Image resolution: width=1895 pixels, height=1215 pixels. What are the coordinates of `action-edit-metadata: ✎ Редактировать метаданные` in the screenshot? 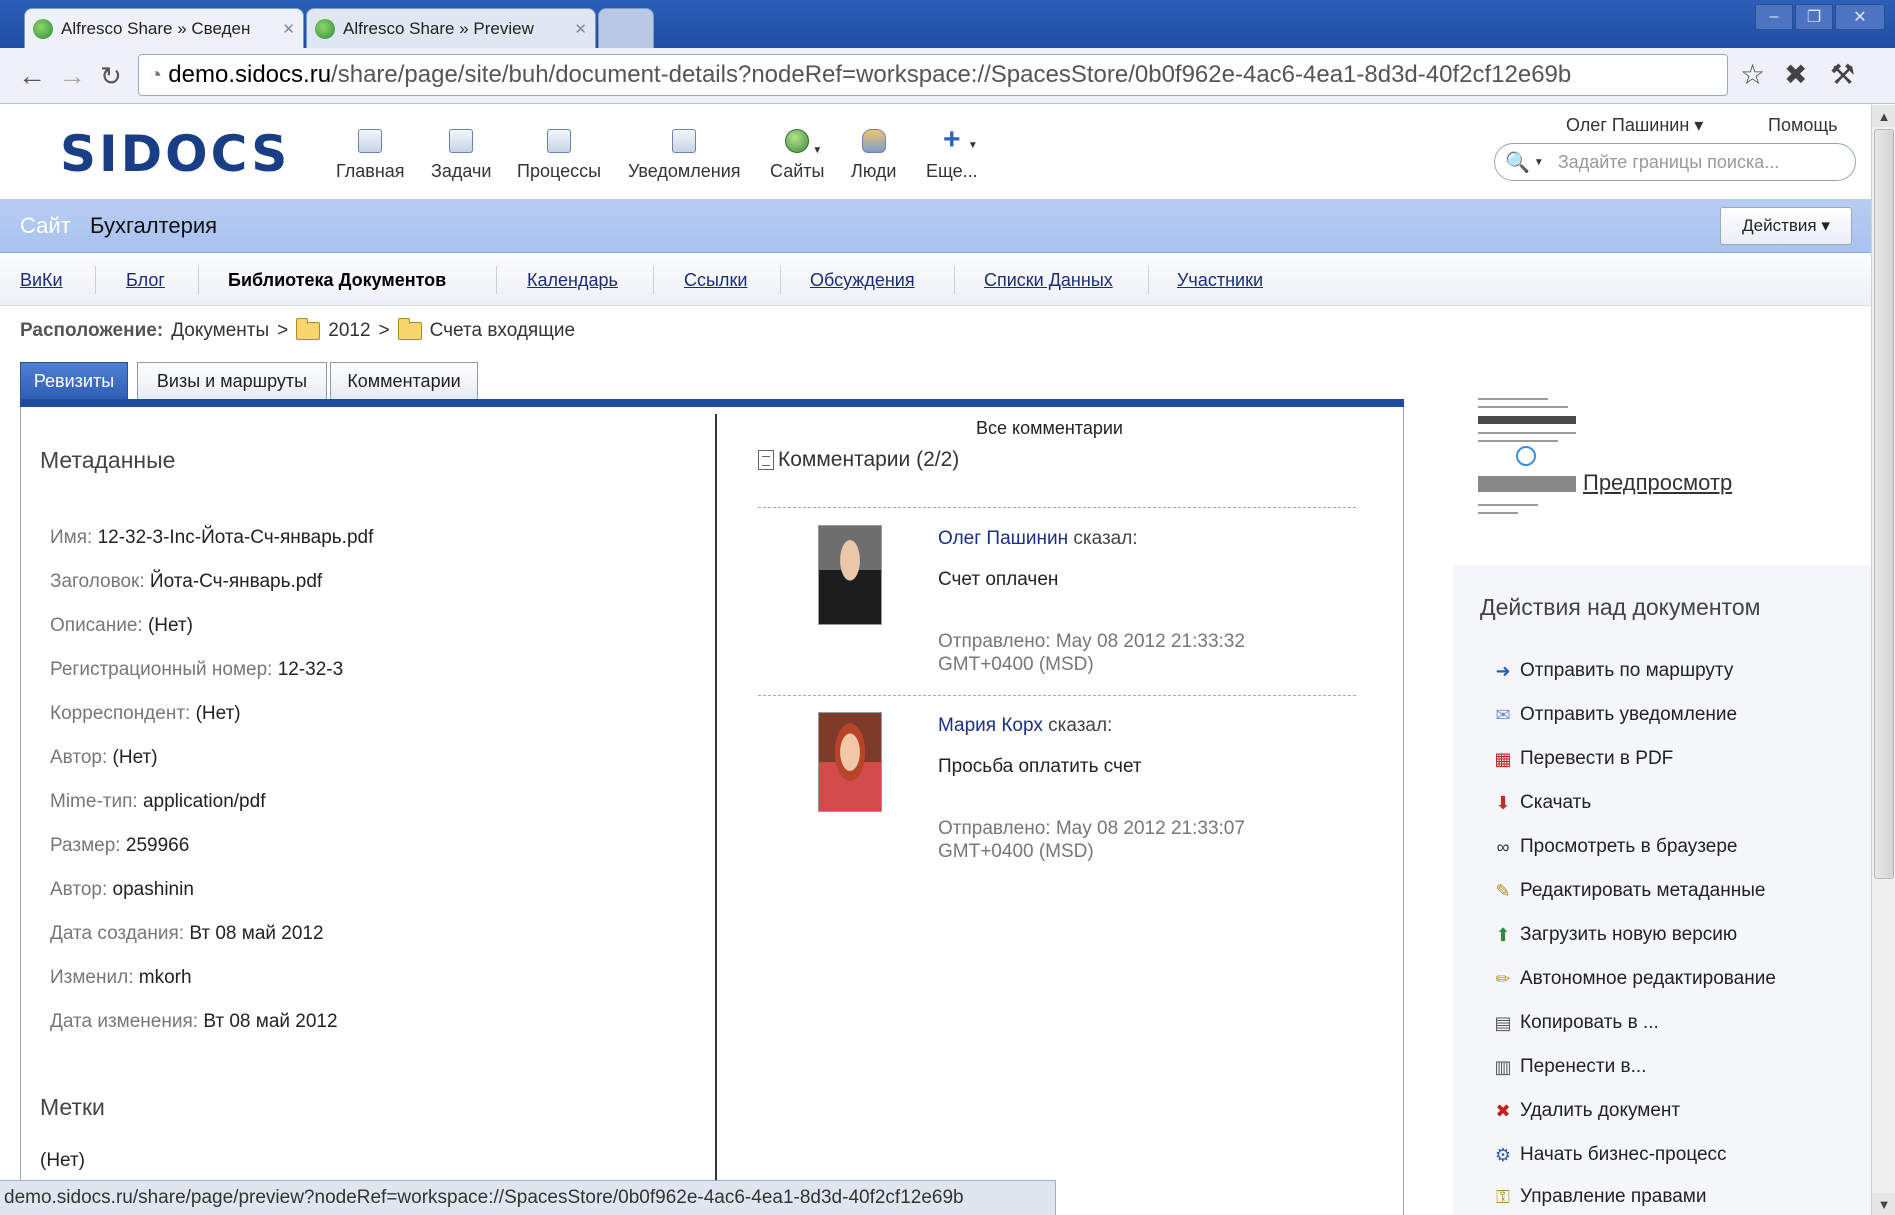 It's located at (1628, 891).